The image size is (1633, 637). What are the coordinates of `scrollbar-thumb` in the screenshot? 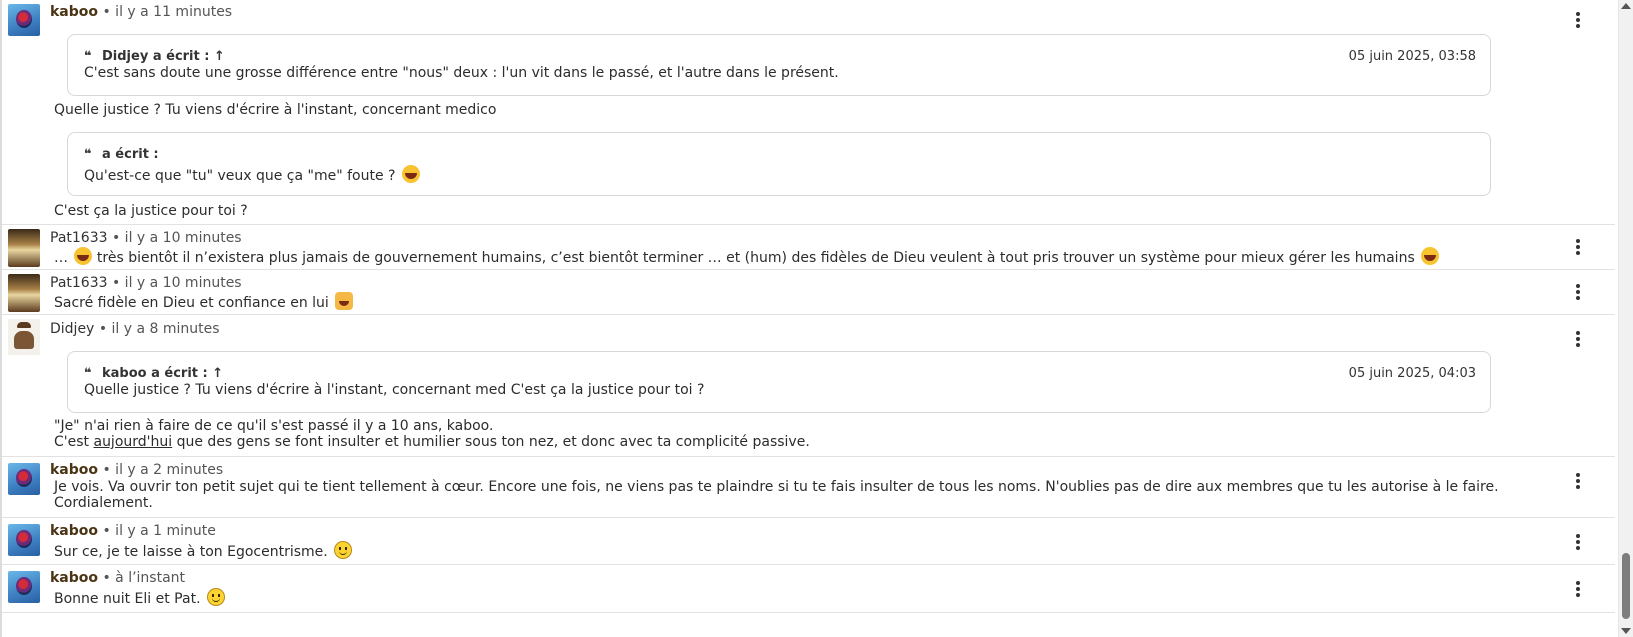 It's located at (1626, 586).